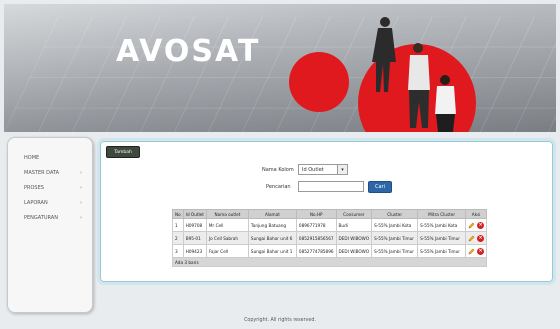 This screenshot has height=329, width=560. I want to click on sidebar-item-label: PENGATURAN, so click(41, 217).